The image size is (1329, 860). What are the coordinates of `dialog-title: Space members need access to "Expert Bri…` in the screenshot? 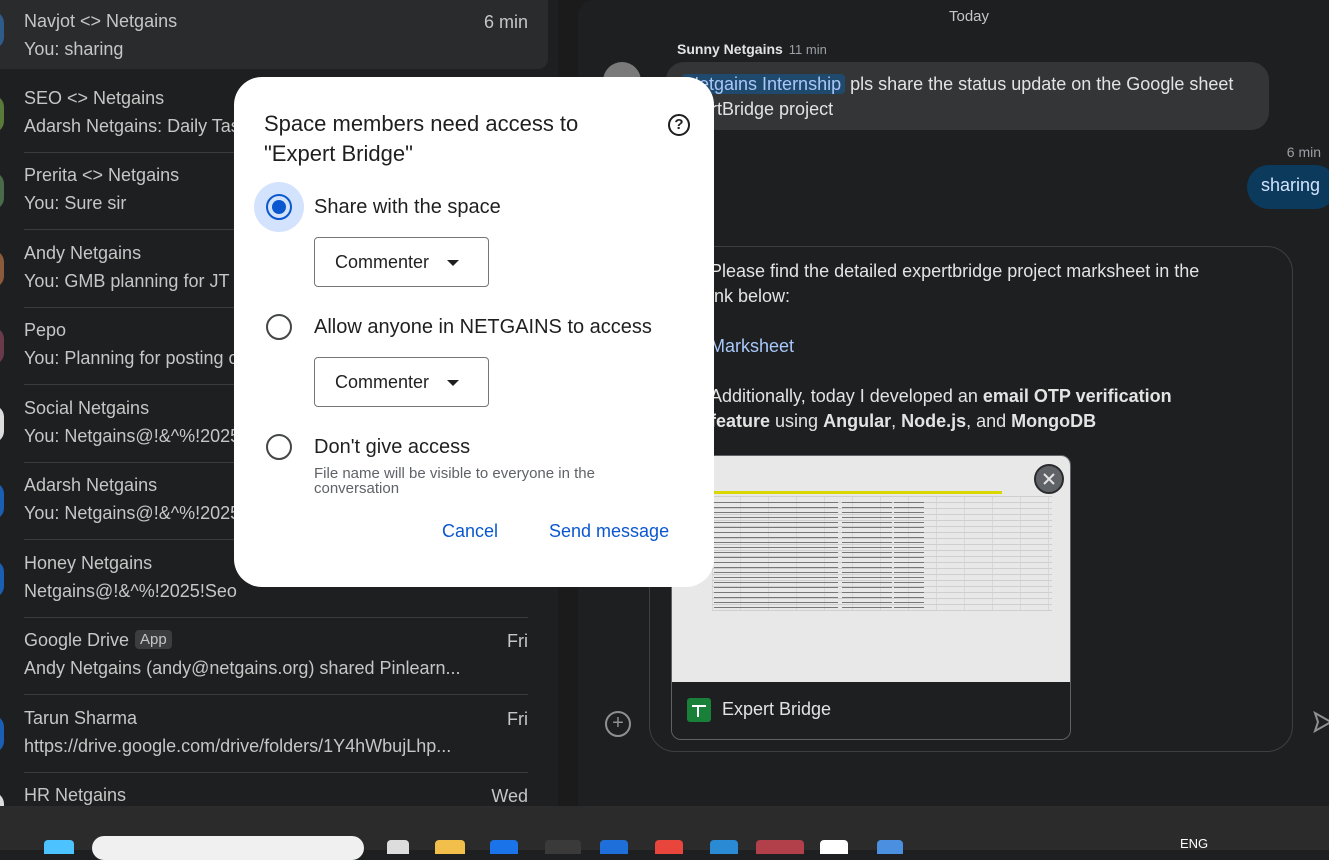 It's located at (421, 138).